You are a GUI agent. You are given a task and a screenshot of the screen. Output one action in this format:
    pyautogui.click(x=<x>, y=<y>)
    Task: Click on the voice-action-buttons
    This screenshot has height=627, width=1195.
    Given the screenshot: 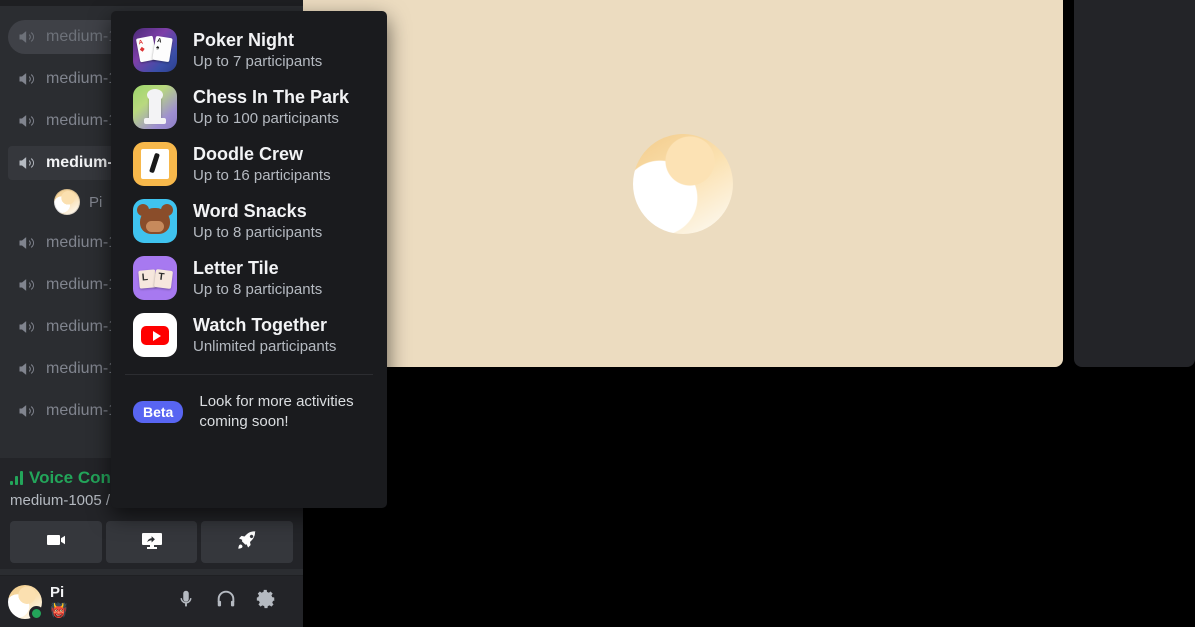 What is the action you would take?
    pyautogui.click(x=152, y=542)
    